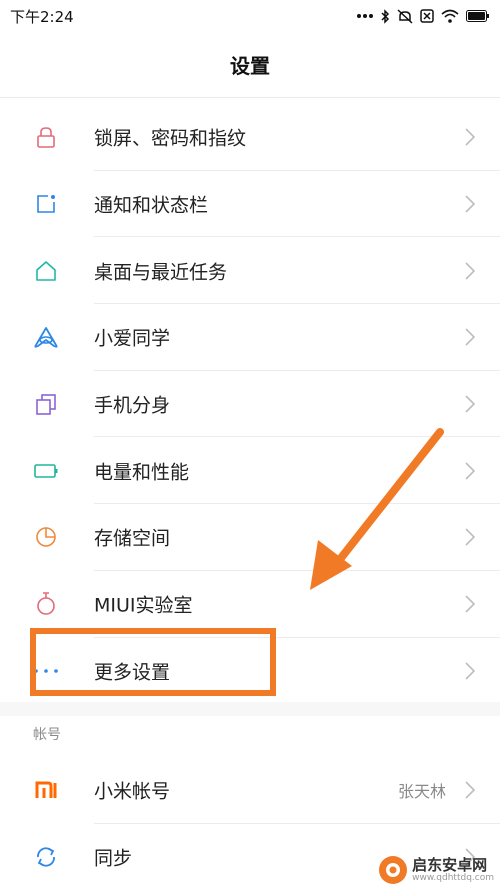 The width and height of the screenshot is (500, 890). What do you see at coordinates (132, 338) in the screenshot?
I see `settings-item-label: 小爱同学` at bounding box center [132, 338].